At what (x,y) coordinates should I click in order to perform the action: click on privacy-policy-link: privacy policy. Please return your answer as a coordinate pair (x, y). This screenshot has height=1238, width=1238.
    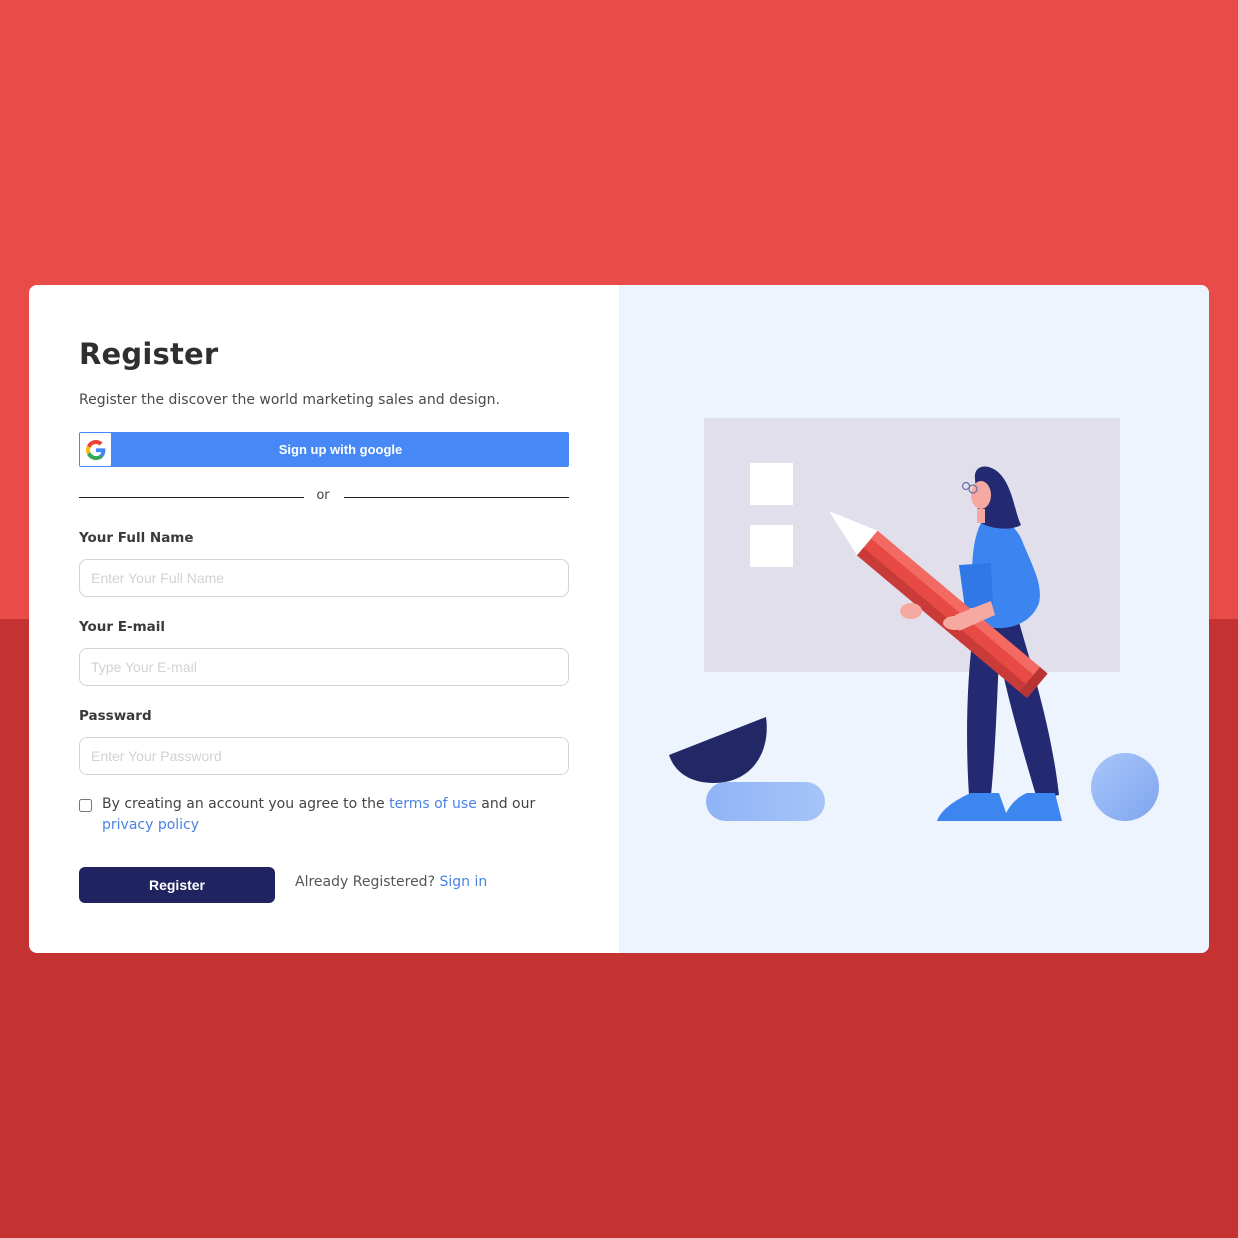
    Looking at the image, I should click on (150, 825).